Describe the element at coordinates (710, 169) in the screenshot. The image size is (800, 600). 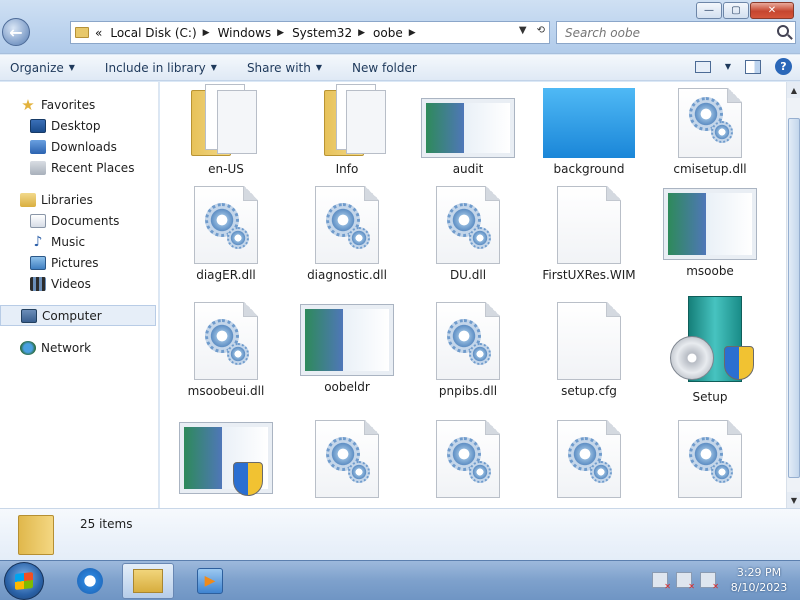
I see `file-name: cmisetup.dll` at that location.